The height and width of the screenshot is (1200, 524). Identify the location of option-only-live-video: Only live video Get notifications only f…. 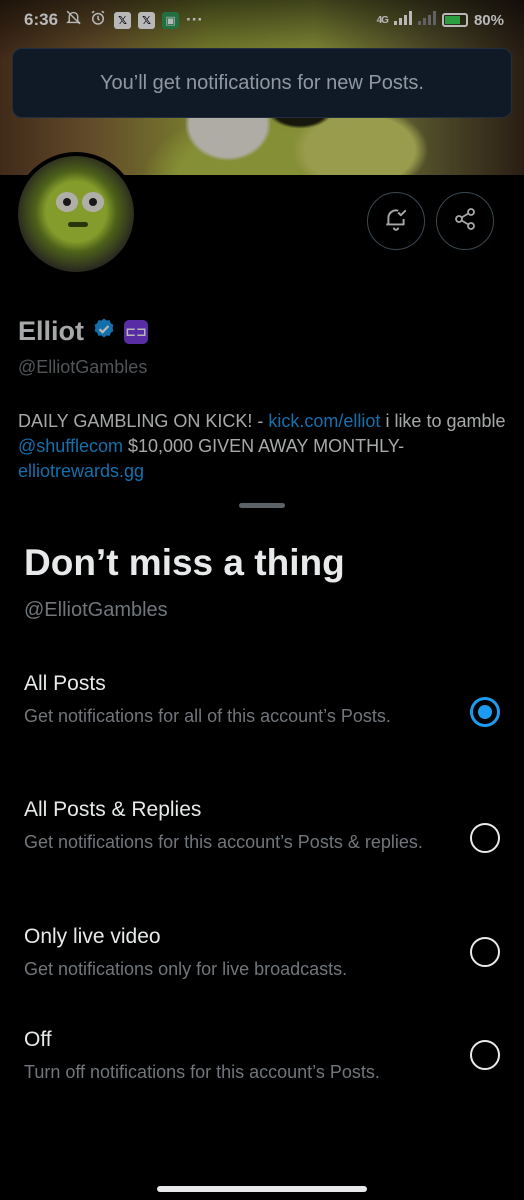
(262, 970).